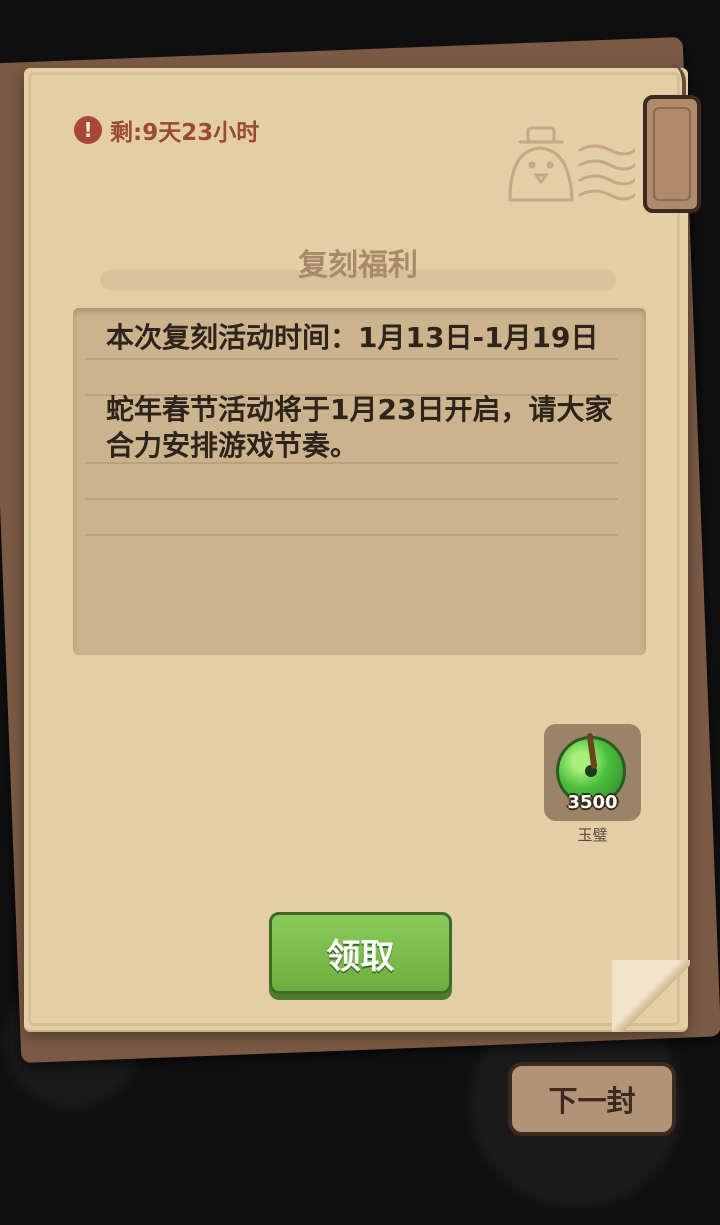 This screenshot has width=720, height=1225. I want to click on next-letter-button: 下一封, so click(592, 1099).